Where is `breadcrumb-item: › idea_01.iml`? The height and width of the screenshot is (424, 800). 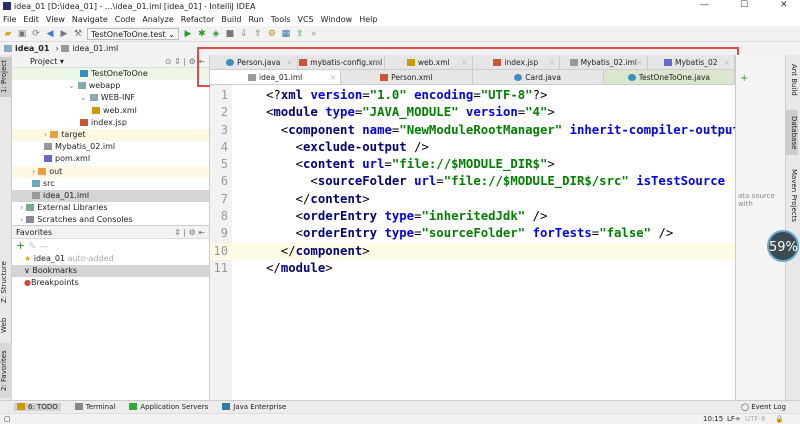 breadcrumb-item: › idea_01.iml is located at coordinates (86, 48).